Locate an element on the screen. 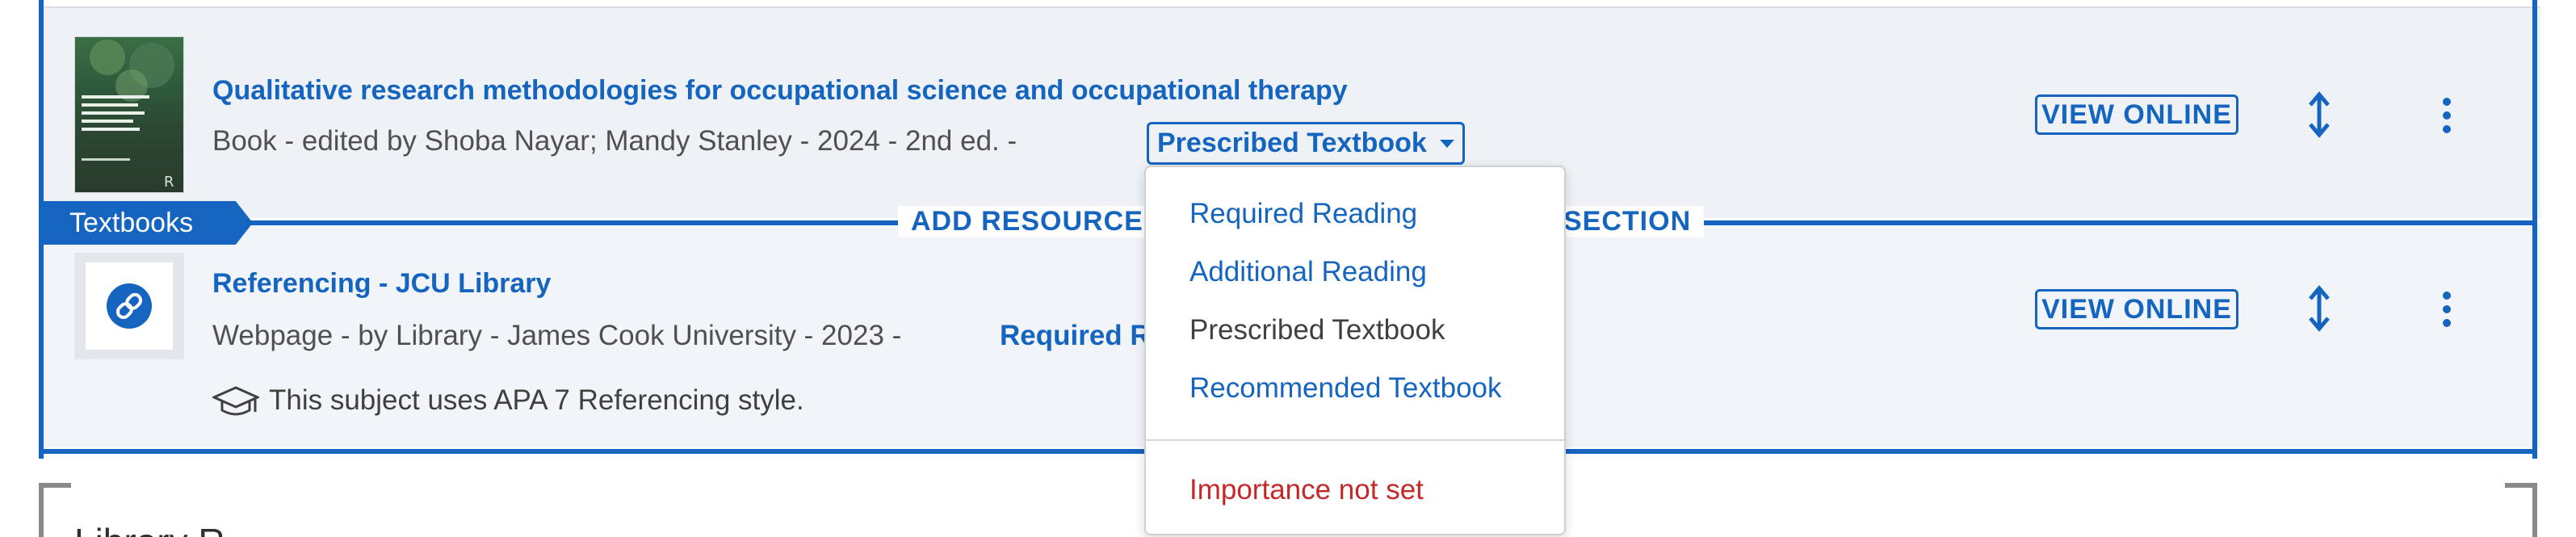  svg-text: R is located at coordinates (169, 182).